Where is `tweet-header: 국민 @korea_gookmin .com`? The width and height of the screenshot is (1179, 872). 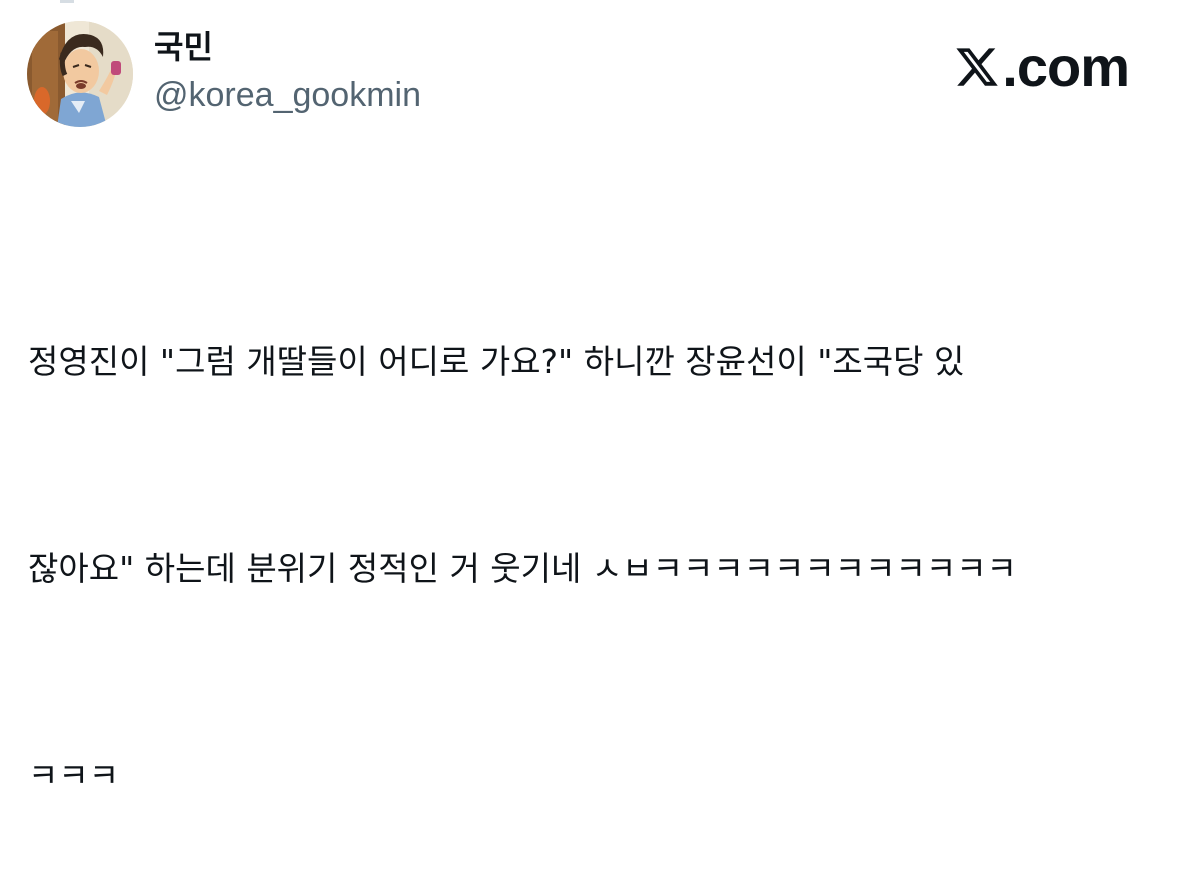 tweet-header: 국민 @korea_gookmin .com is located at coordinates (583, 76).